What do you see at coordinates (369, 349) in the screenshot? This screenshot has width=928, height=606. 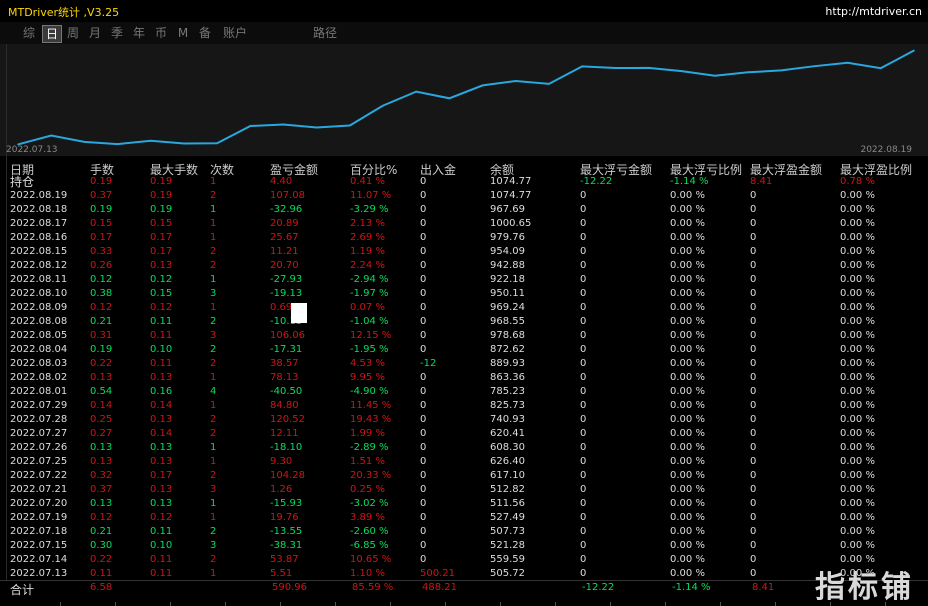 I see `row-cell: -1.95 %` at bounding box center [369, 349].